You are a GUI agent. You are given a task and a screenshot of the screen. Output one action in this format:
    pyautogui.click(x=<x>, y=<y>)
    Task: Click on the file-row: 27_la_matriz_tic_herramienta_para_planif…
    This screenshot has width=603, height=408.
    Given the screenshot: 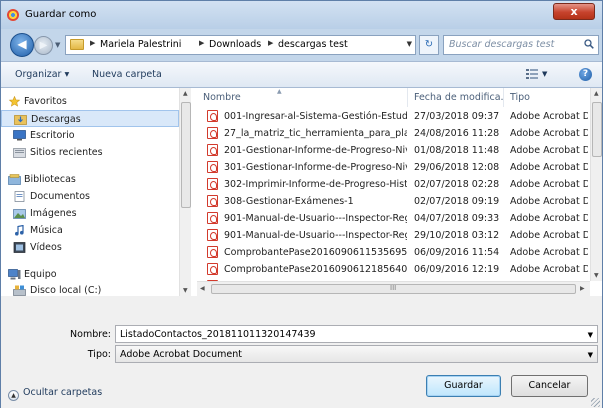 What is the action you would take?
    pyautogui.click(x=393, y=133)
    